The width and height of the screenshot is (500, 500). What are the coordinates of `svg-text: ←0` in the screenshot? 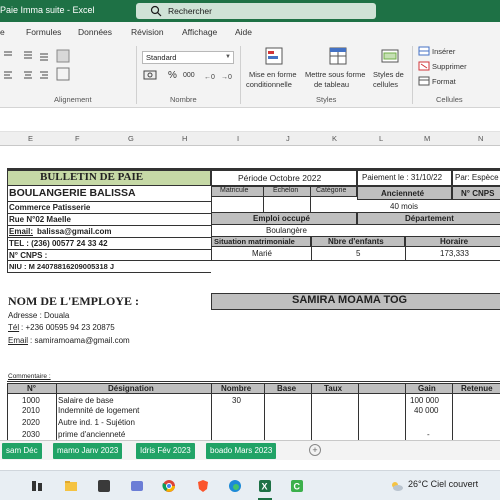 It's located at (209, 77).